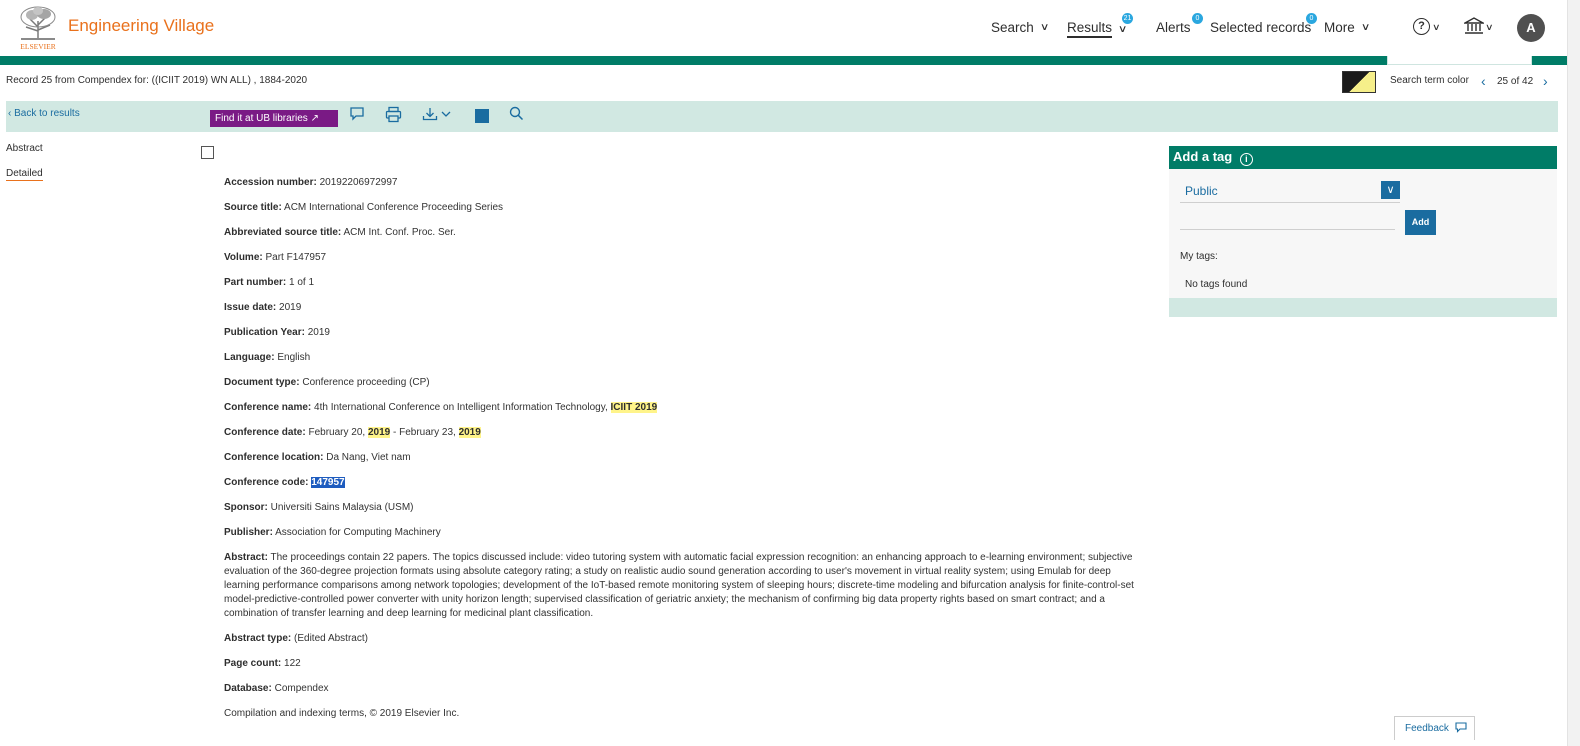 Image resolution: width=1580 pixels, height=746 pixels. What do you see at coordinates (680, 488) in the screenshot?
I see `field-conference-code: Conference code: 147957` at bounding box center [680, 488].